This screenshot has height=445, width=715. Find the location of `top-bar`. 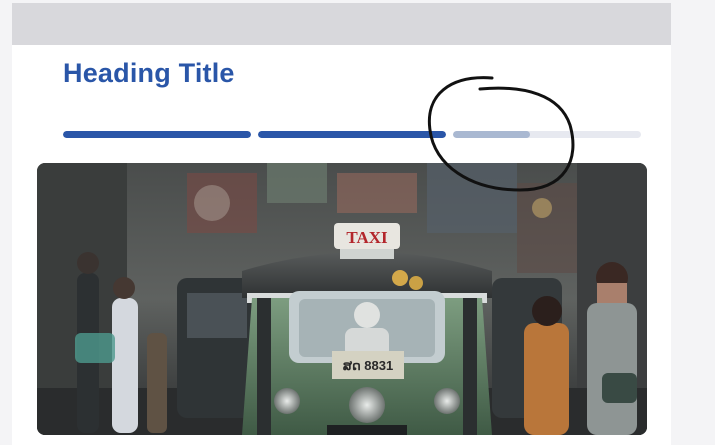

top-bar is located at coordinates (341, 24).